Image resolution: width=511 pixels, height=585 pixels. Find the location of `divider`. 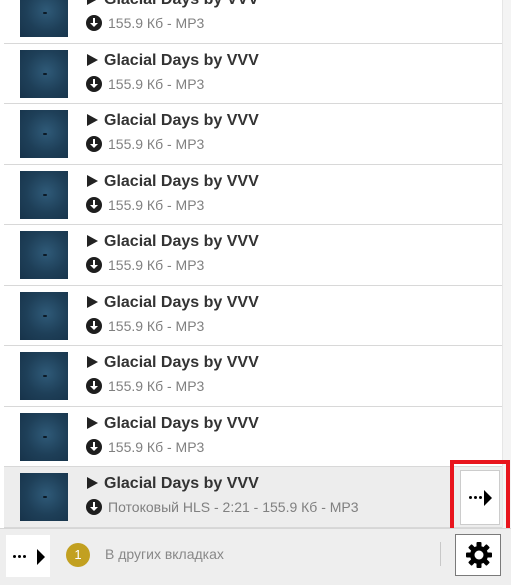

divider is located at coordinates (440, 554).